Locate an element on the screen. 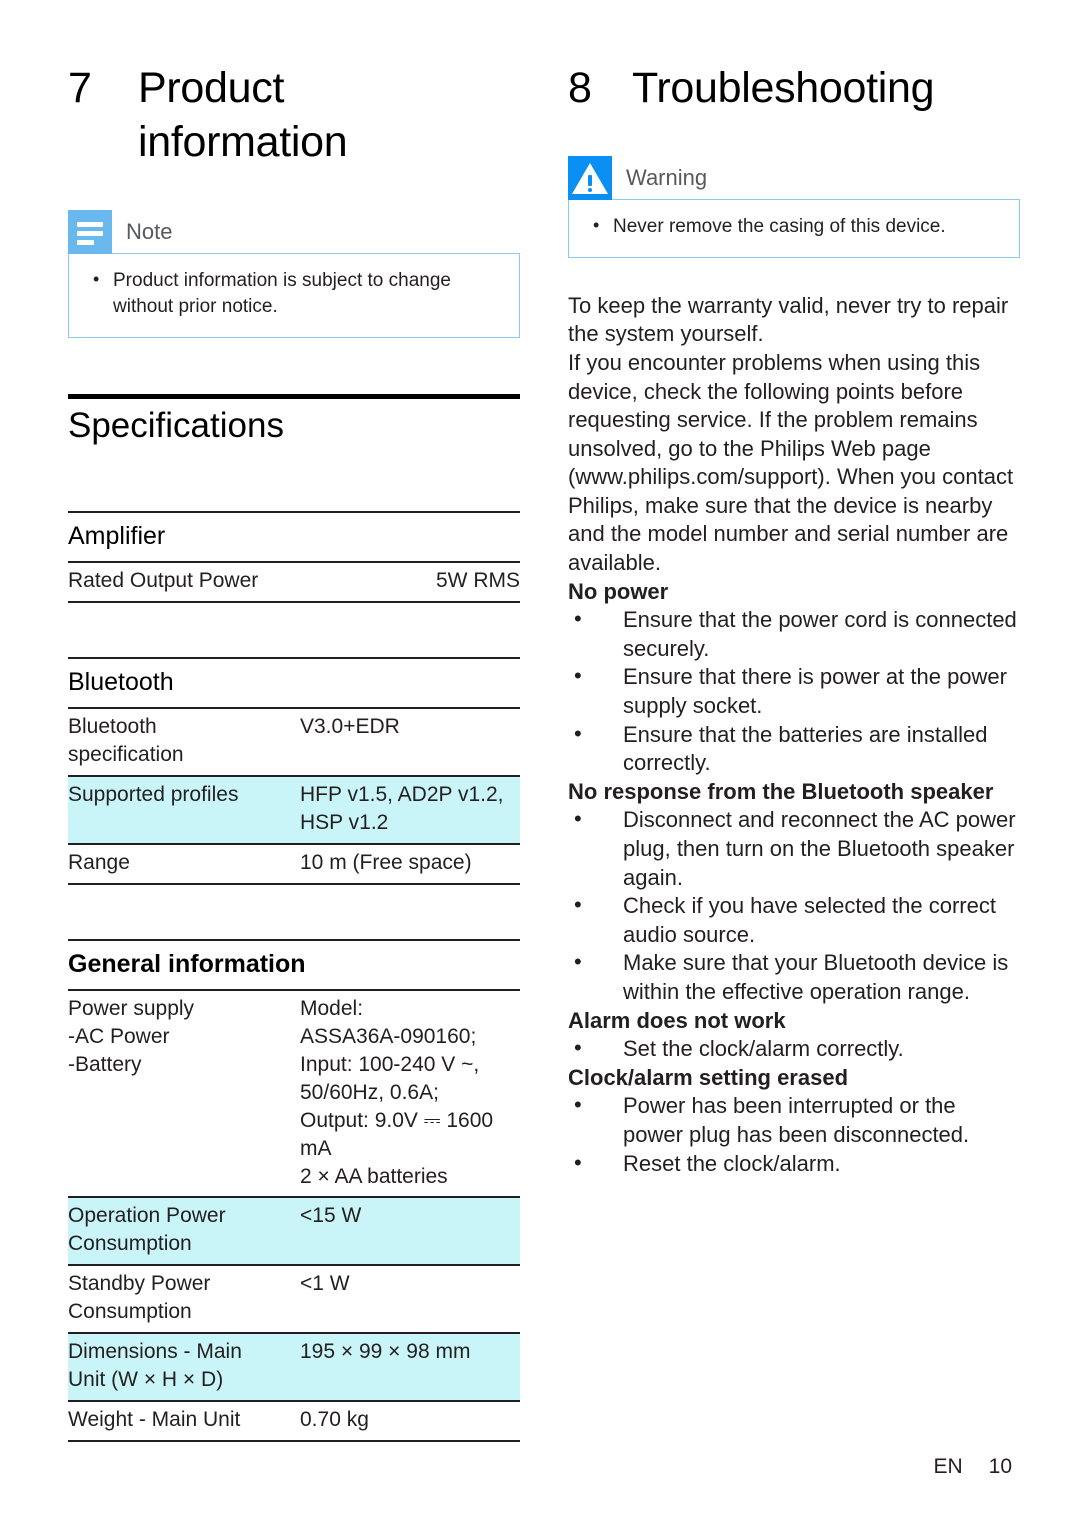  spec-value: HFP v1.5, AD2P v1.2, HSP v1.2 is located at coordinates (410, 810).